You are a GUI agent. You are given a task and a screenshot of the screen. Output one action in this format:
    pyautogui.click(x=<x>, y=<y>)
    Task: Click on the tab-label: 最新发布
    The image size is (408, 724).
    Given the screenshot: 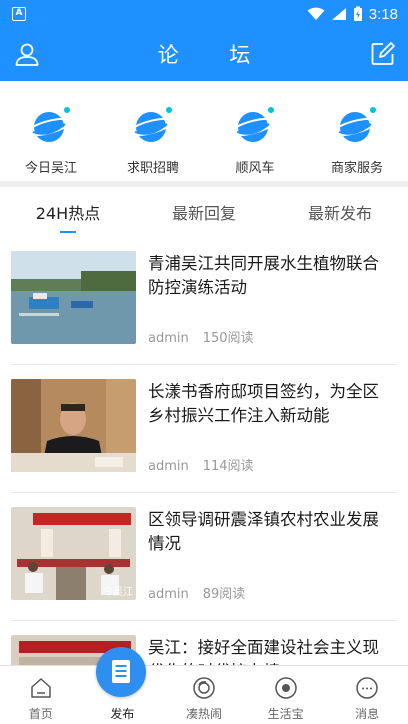 What is the action you would take?
    pyautogui.click(x=339, y=213)
    